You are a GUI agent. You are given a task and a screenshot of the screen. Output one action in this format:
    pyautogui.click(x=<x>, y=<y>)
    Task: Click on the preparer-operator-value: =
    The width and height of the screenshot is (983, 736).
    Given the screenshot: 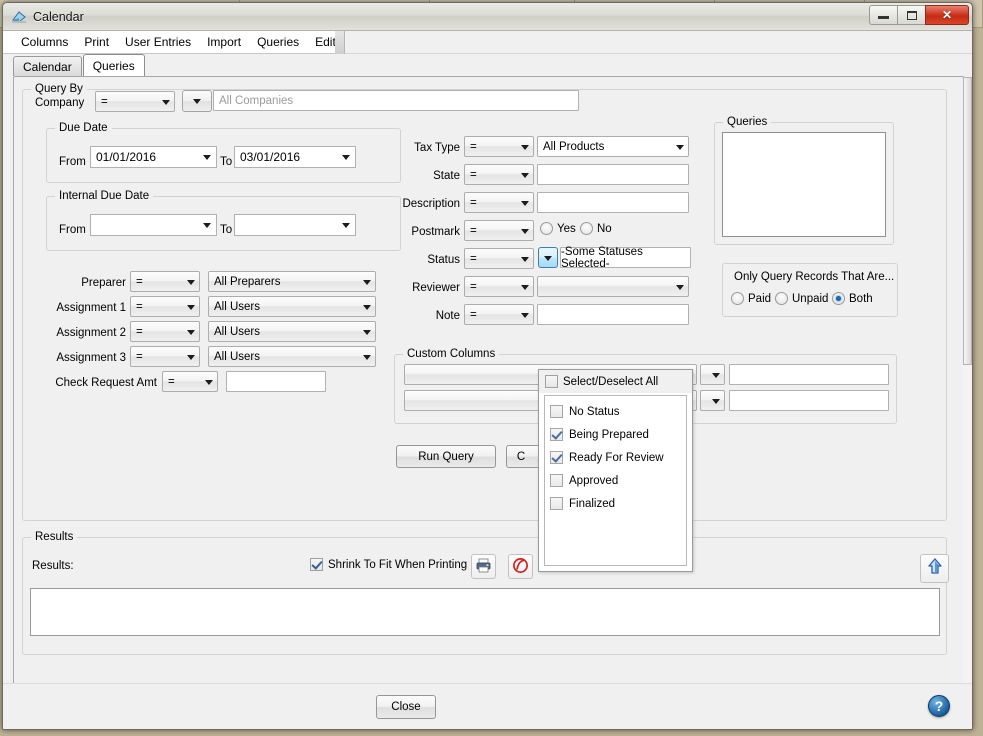 What is the action you would take?
    pyautogui.click(x=139, y=281)
    